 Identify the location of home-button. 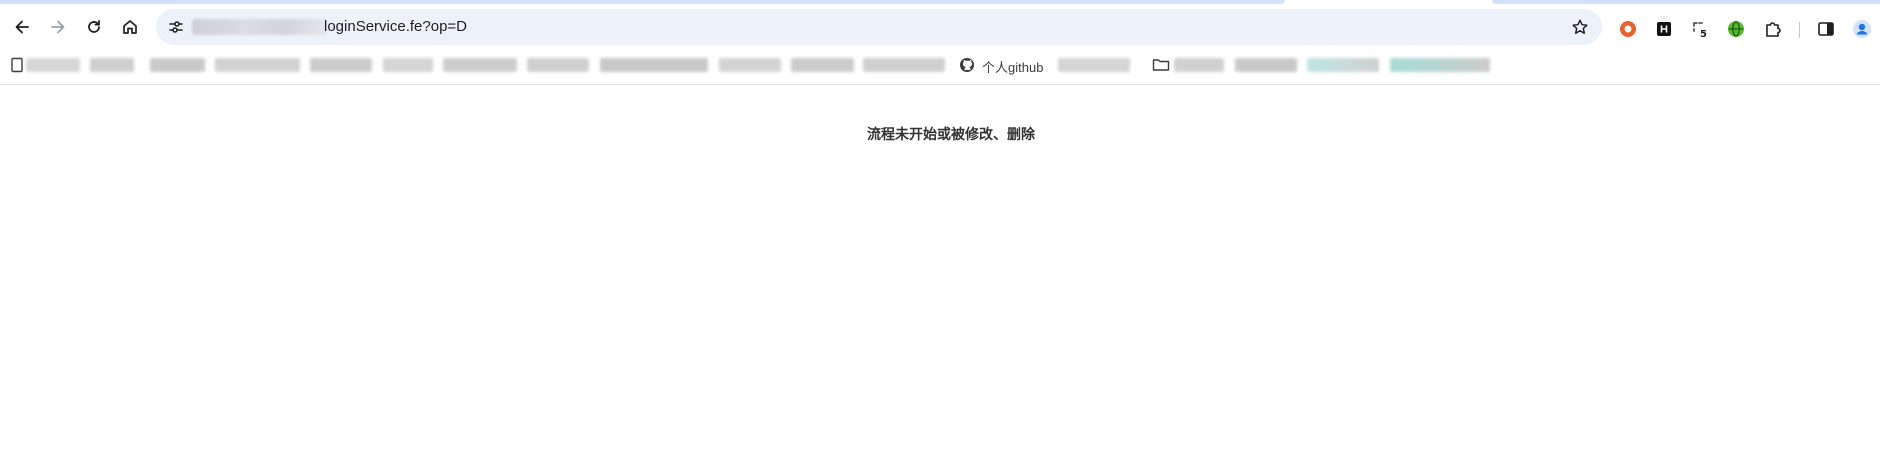
(130, 27).